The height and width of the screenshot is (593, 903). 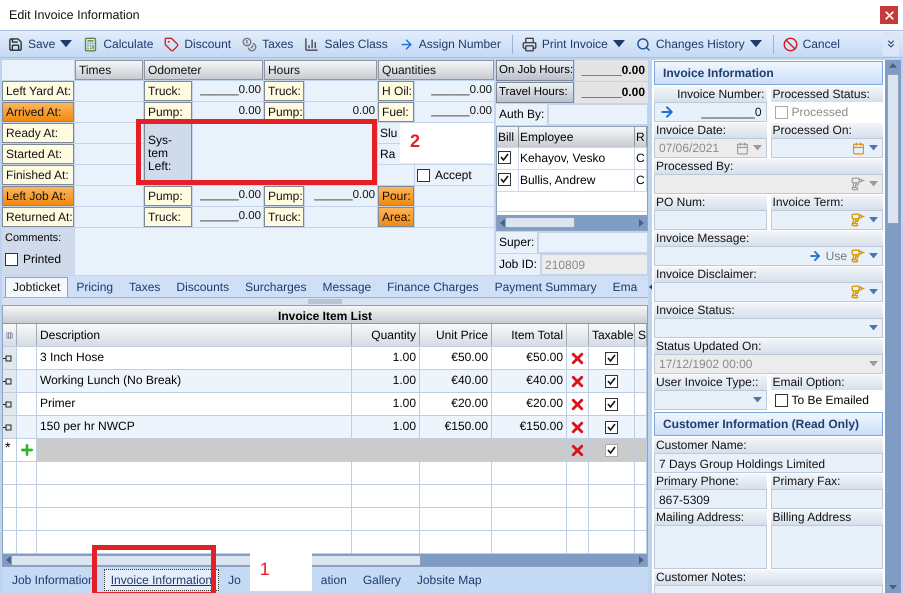 I want to click on close-button, so click(x=889, y=15).